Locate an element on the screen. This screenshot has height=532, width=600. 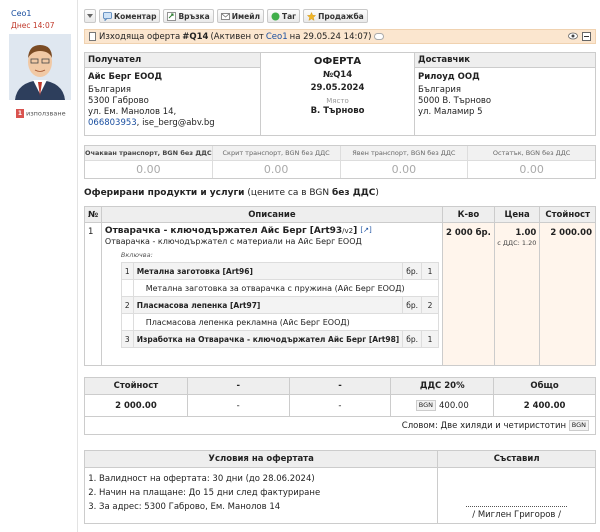
currency-badge: BGN is located at coordinates (425, 405).